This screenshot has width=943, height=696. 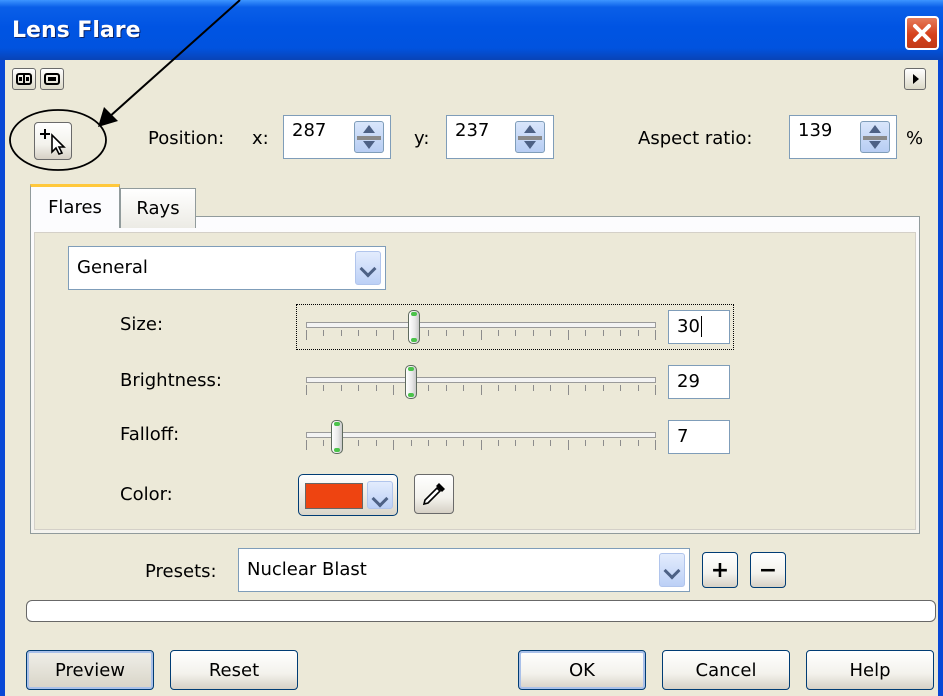 What do you see at coordinates (500, 137) in the screenshot?
I see `y-spin-field: 237` at bounding box center [500, 137].